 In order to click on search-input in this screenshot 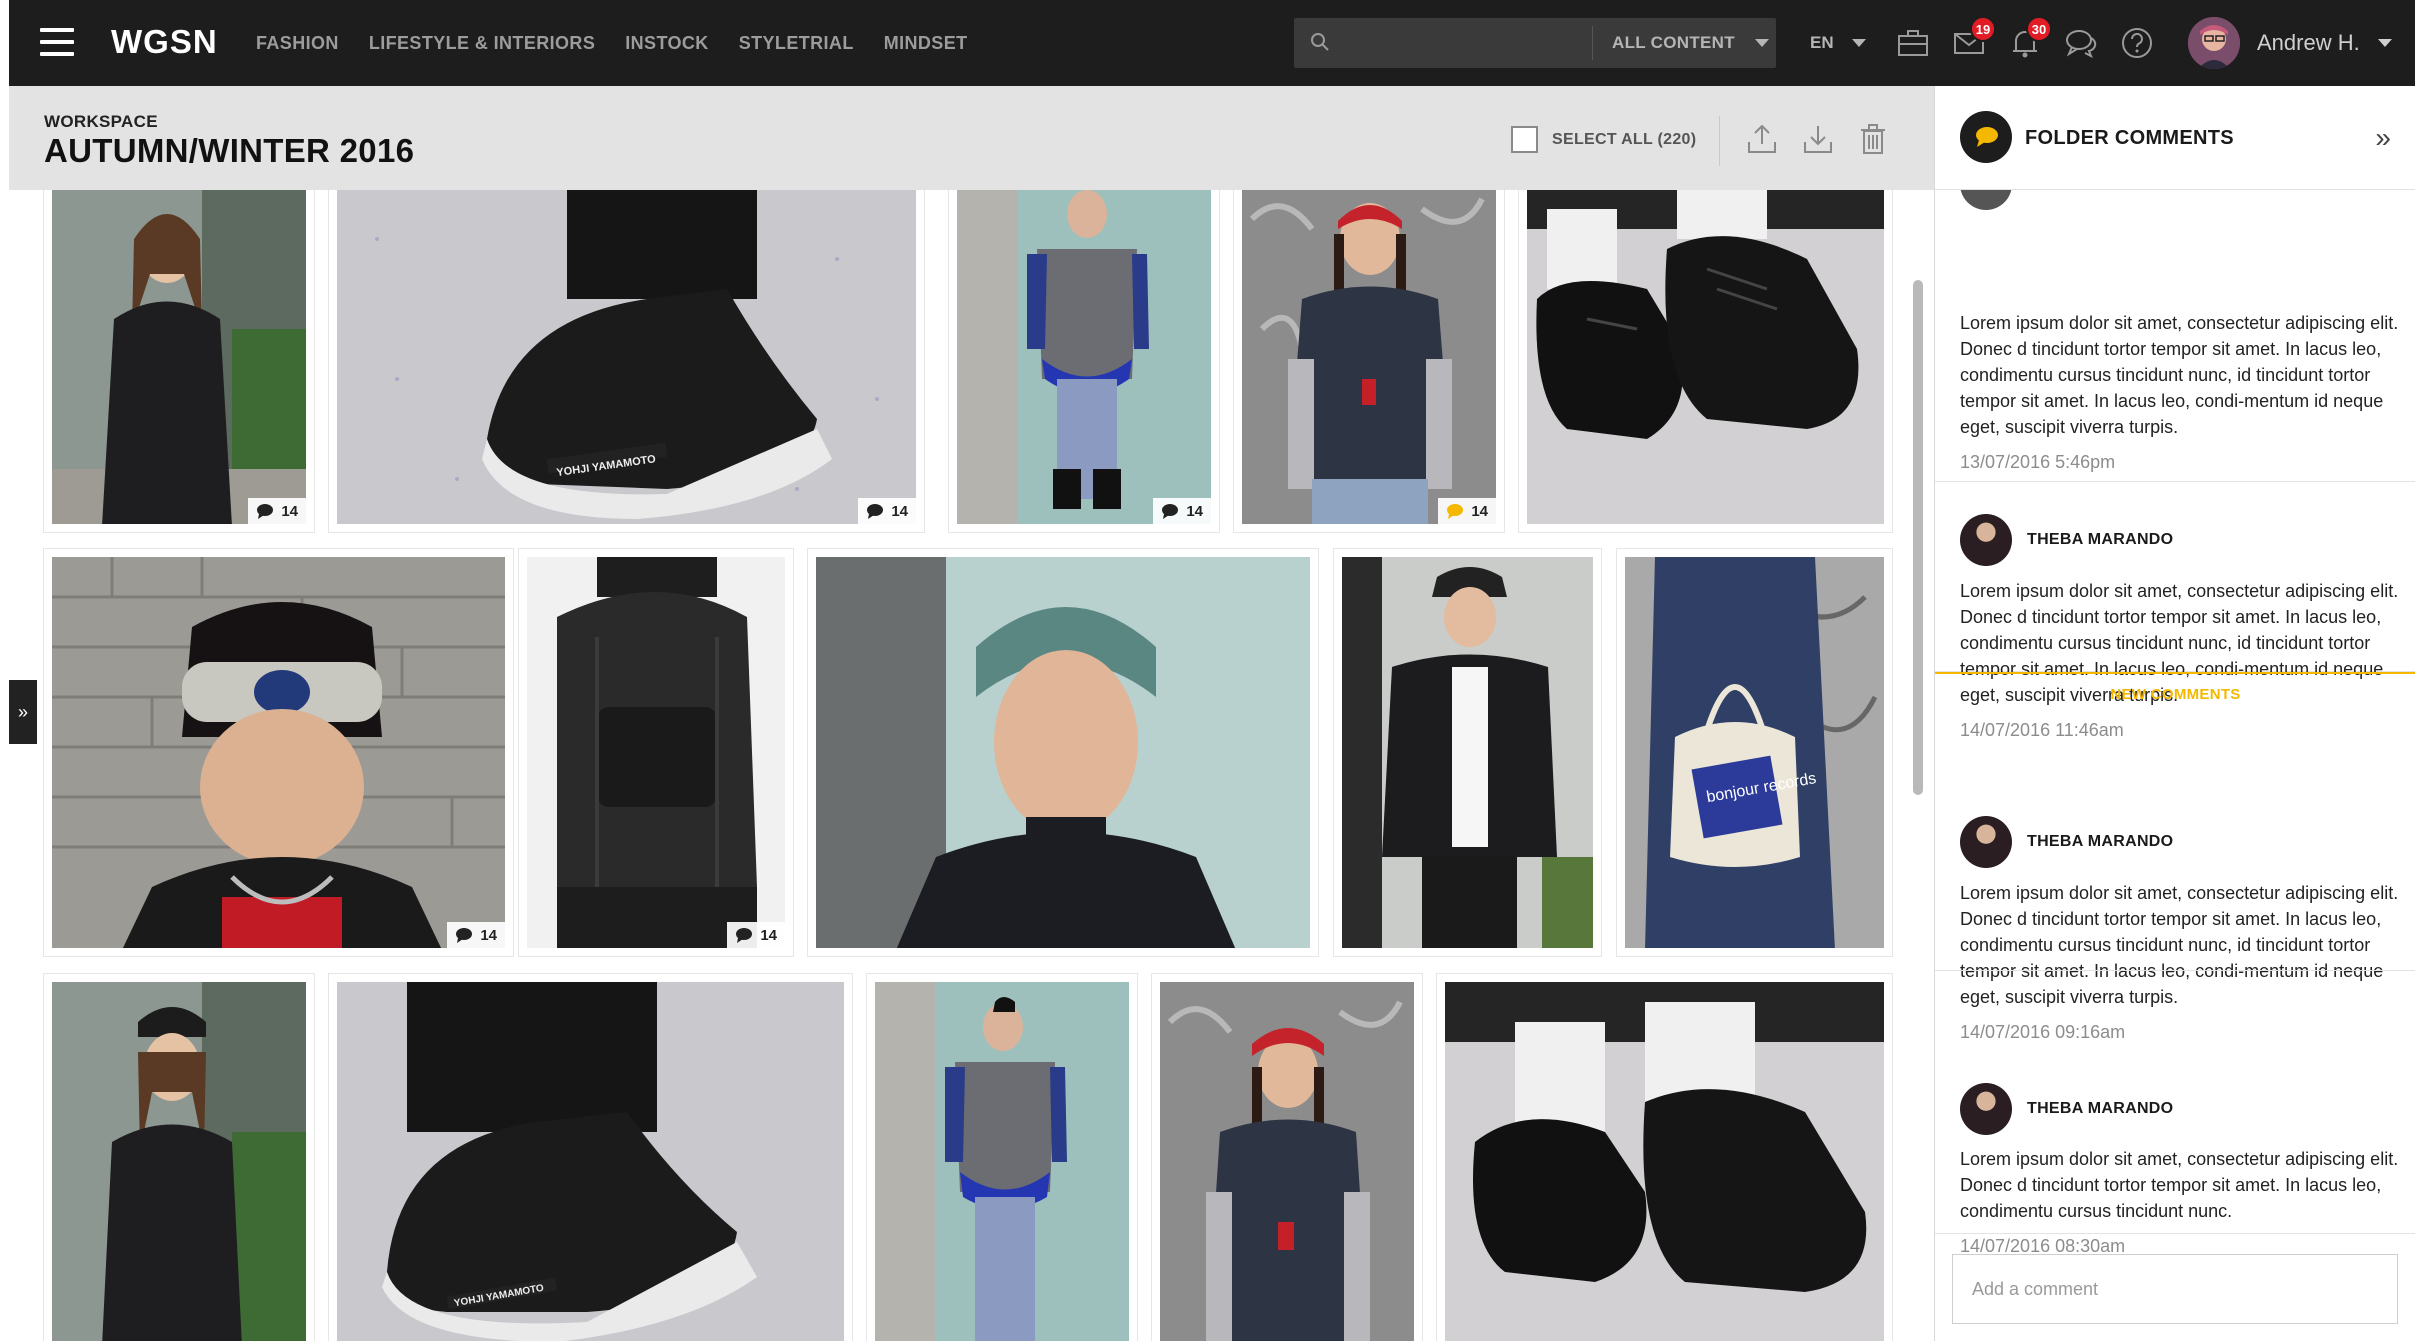, I will do `click(1462, 43)`.